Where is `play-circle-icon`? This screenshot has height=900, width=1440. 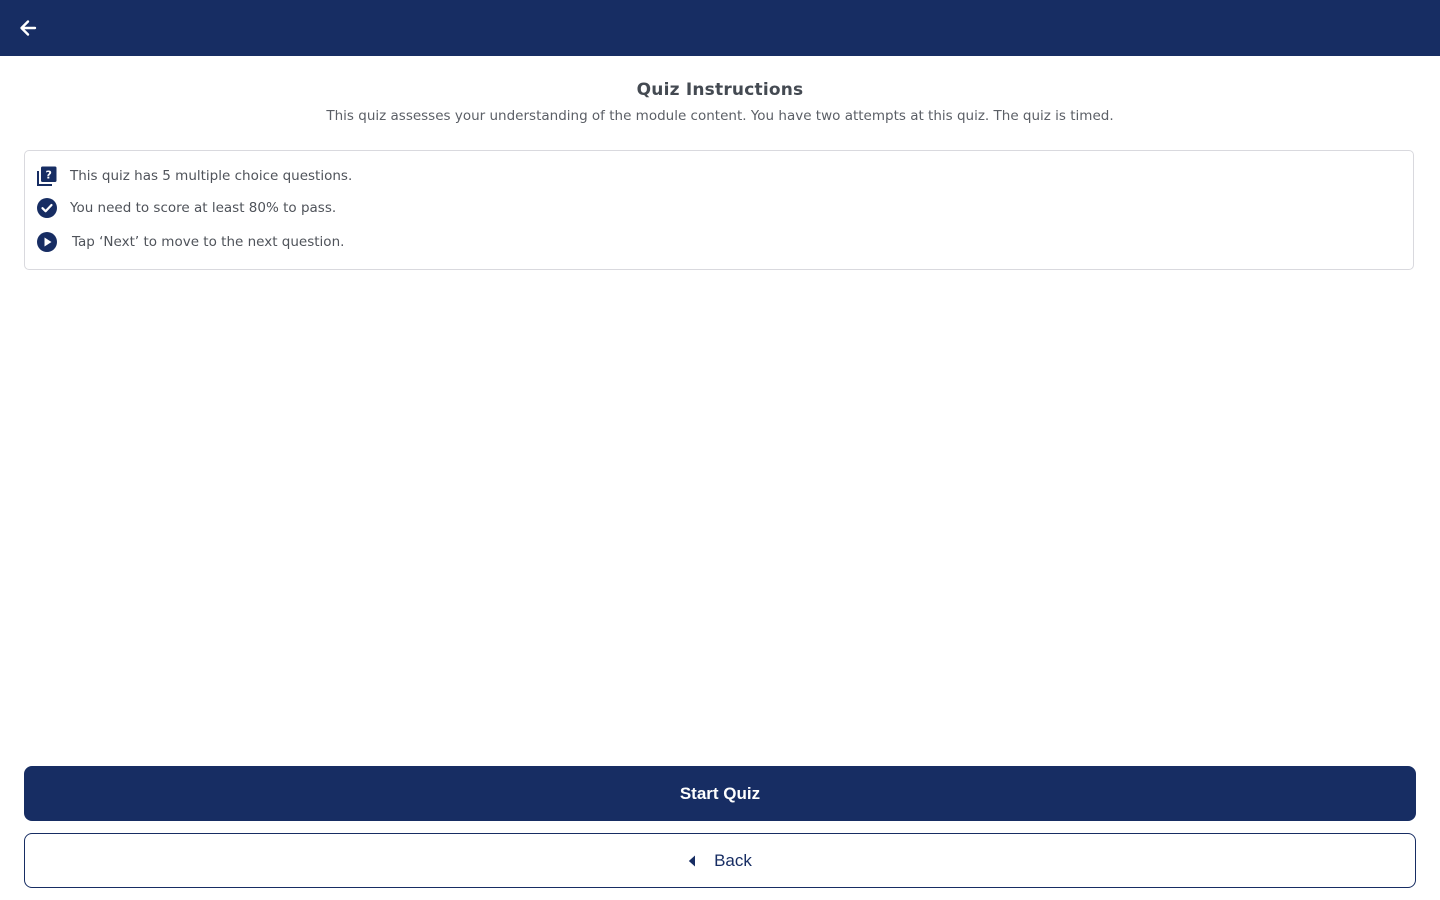 play-circle-icon is located at coordinates (47, 242).